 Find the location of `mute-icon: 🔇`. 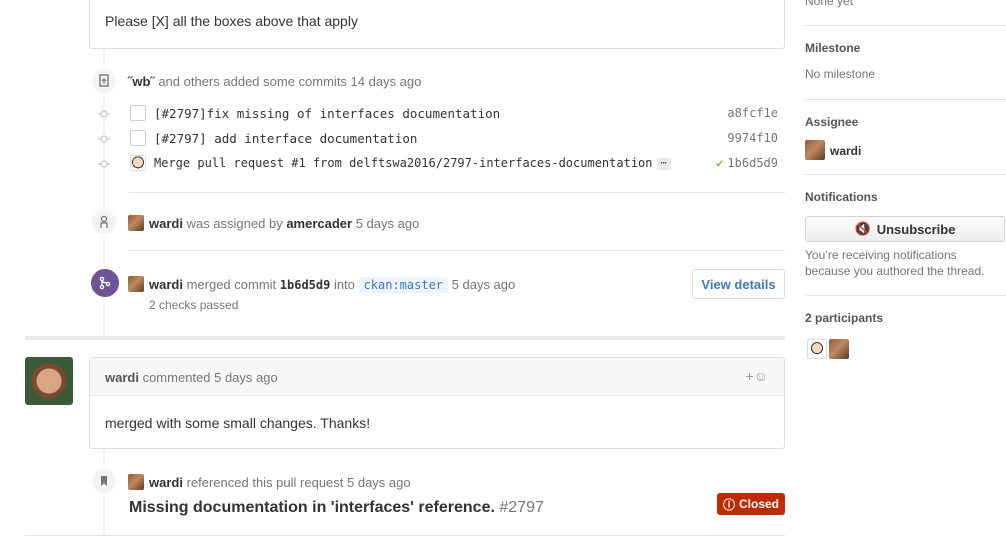

mute-icon: 🔇 is located at coordinates (862, 228).